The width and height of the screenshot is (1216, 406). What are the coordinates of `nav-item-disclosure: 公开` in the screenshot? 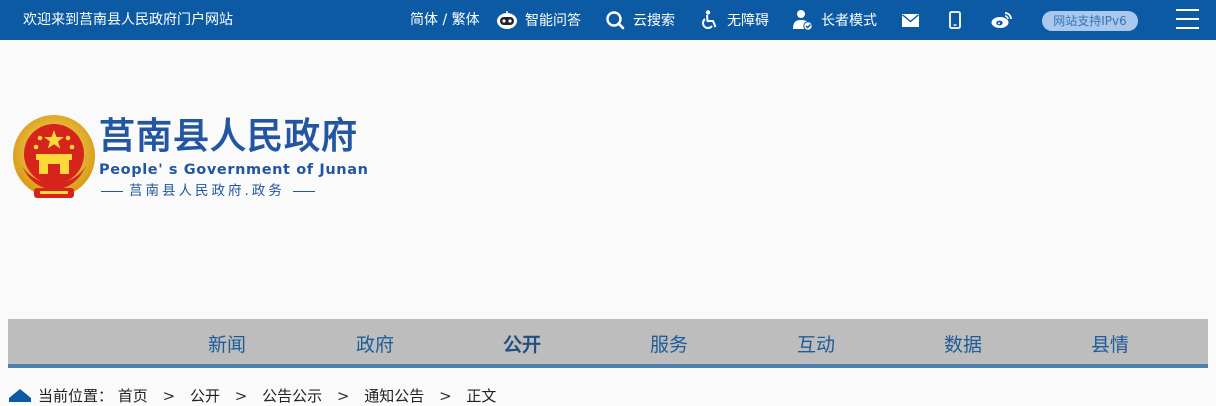 It's located at (522, 345).